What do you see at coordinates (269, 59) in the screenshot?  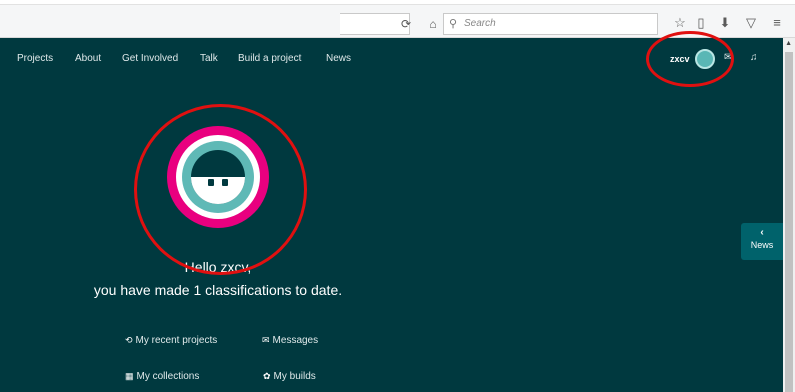 I see `nav-build-a-project: Build a project` at bounding box center [269, 59].